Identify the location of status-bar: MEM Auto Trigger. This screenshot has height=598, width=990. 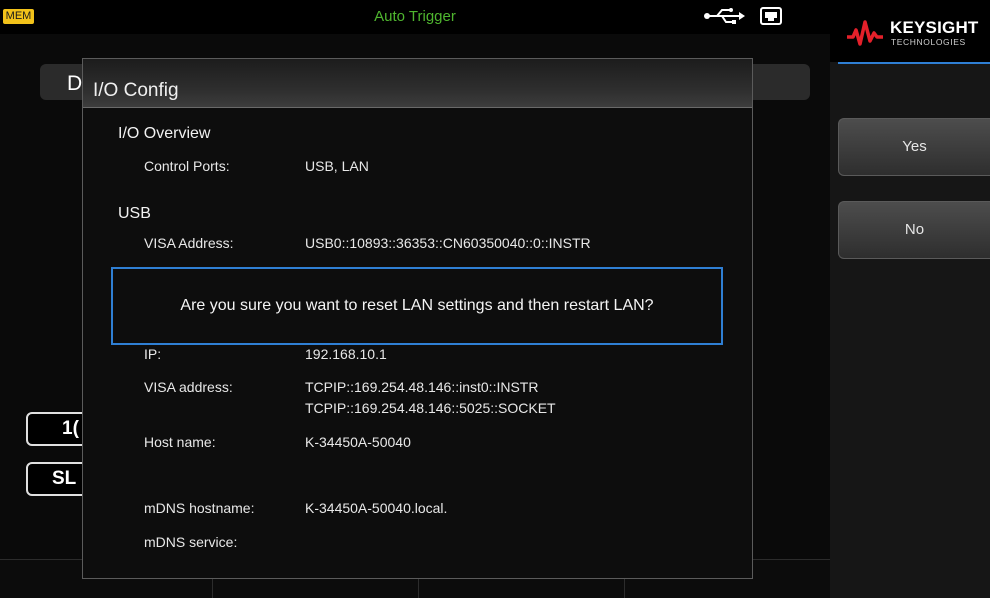
(415, 17).